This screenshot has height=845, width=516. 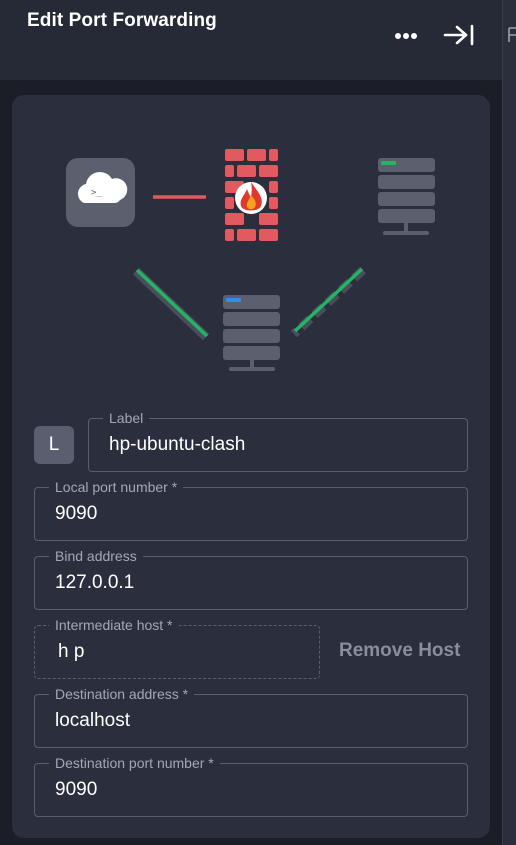 What do you see at coordinates (251, 509) in the screenshot?
I see `local-port-field: Local port number * 9090` at bounding box center [251, 509].